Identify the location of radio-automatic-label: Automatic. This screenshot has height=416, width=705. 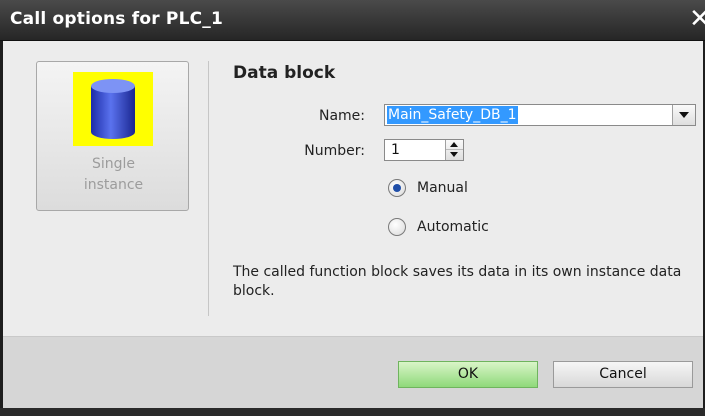
(453, 227).